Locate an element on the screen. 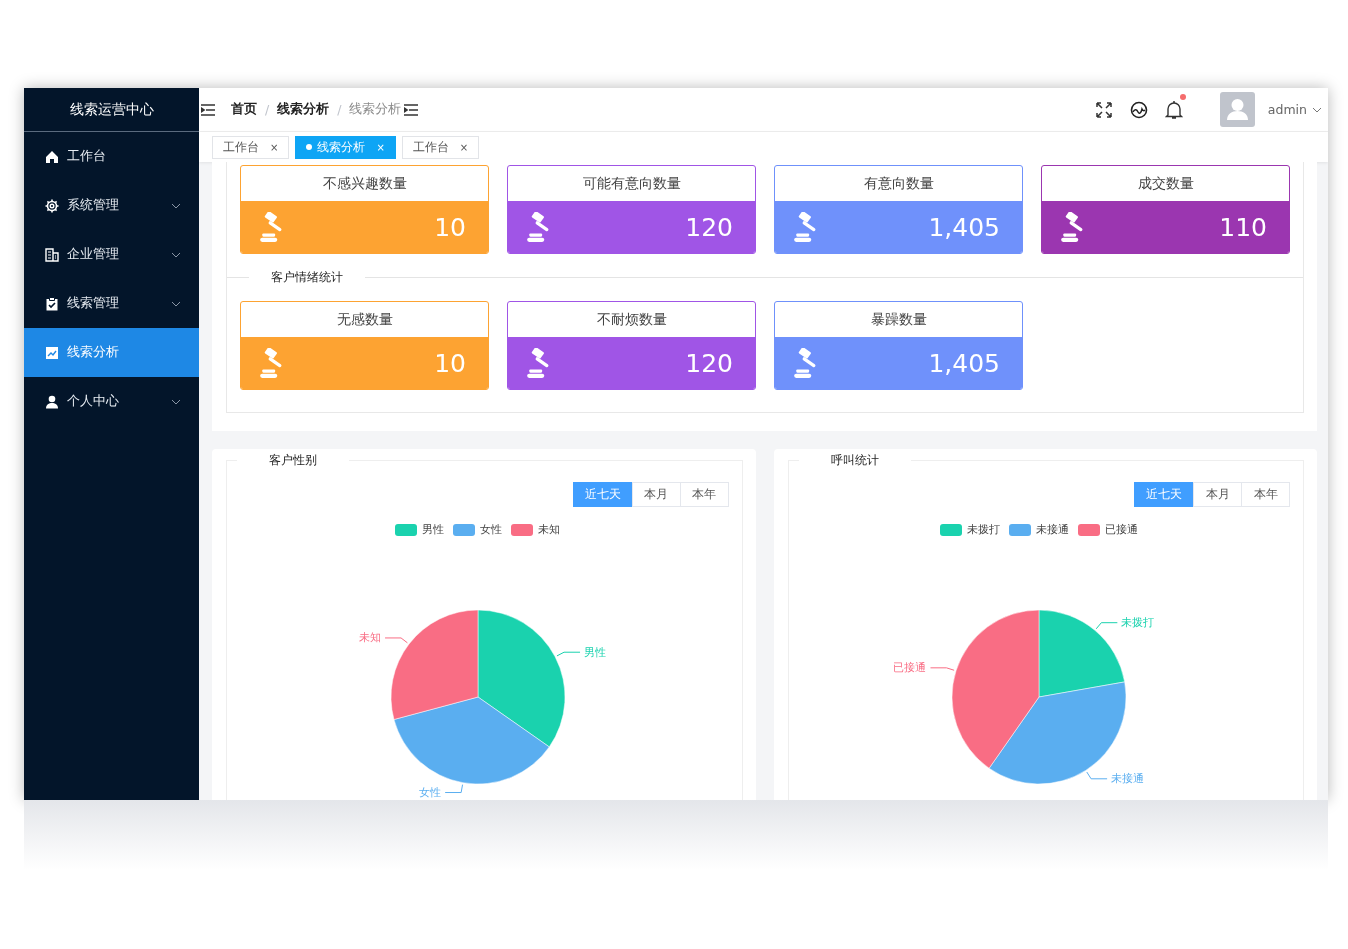 The height and width of the screenshot is (949, 1348). breadcrumb-link: 线索分析 is located at coordinates (303, 109).